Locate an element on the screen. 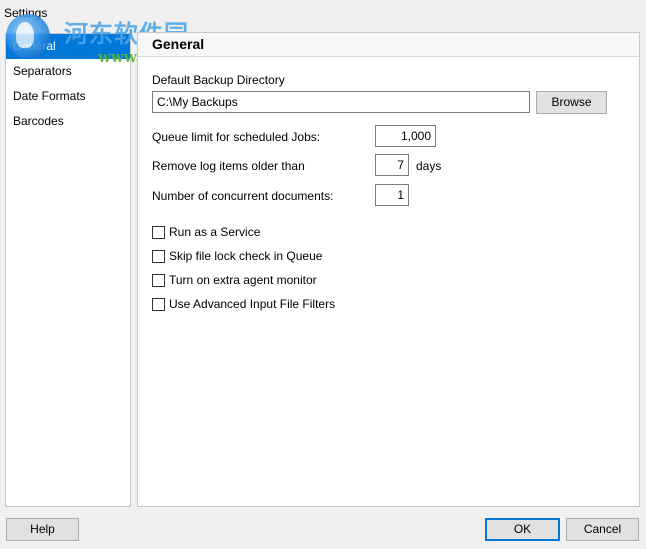 Image resolution: width=646 pixels, height=549 pixels. sidebar-item-barcodes: Barcodes is located at coordinates (68, 121).